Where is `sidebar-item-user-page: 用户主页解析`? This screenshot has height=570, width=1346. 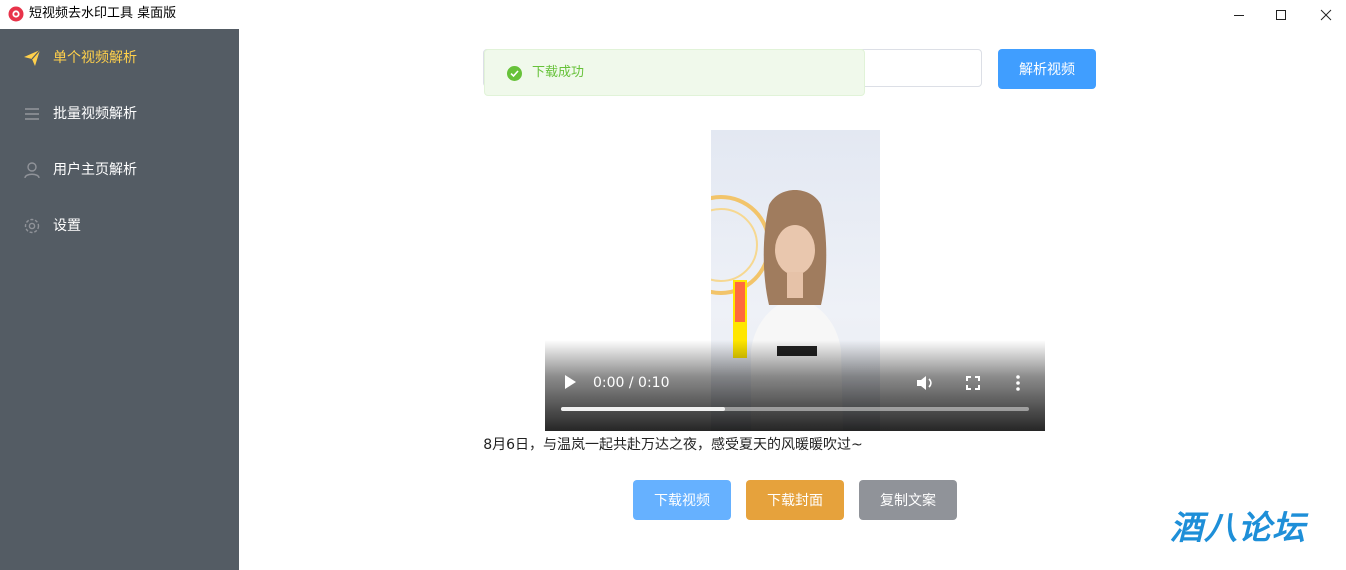
sidebar-item-user-page: 用户主页解析 is located at coordinates (119, 170).